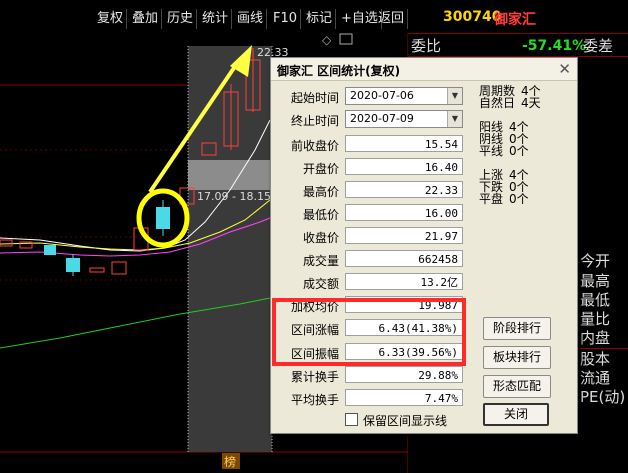  I want to click on btn-lishi: 历史, so click(181, 19).